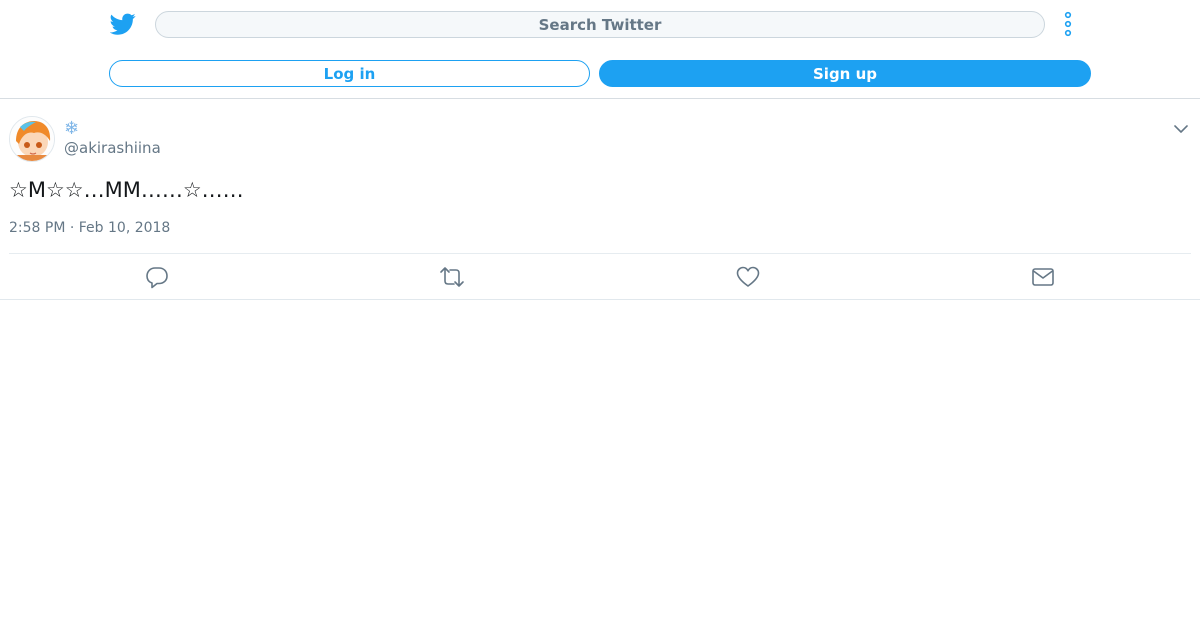  I want to click on avatar, so click(32, 139).